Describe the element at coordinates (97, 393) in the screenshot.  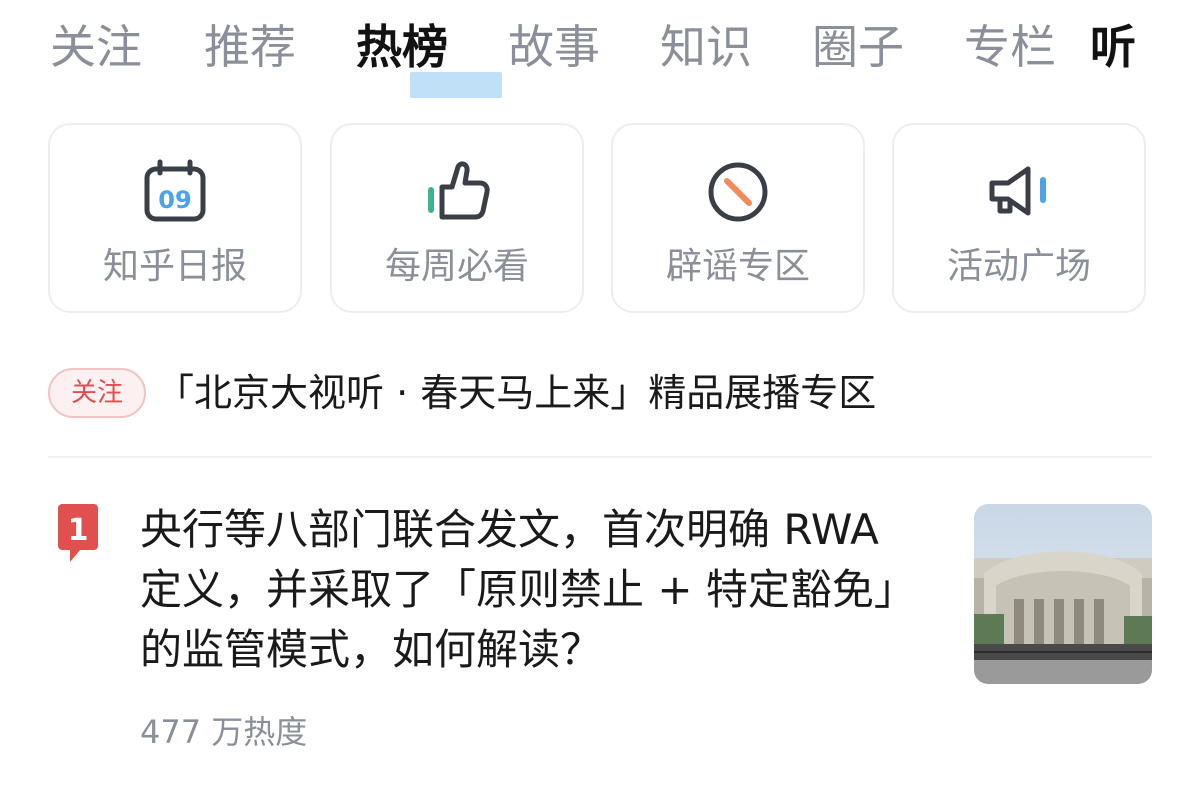
I see `follow-badge: 关注` at that location.